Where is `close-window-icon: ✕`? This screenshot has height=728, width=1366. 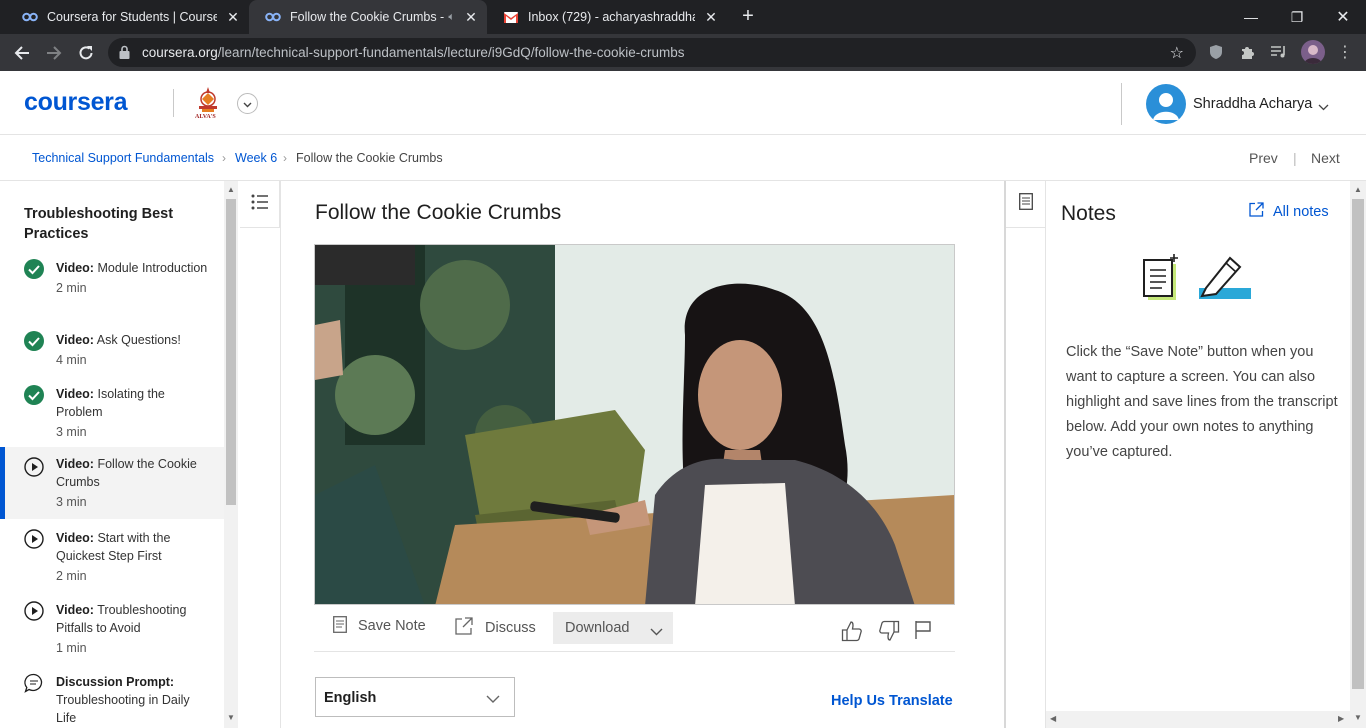 close-window-icon: ✕ is located at coordinates (1343, 17).